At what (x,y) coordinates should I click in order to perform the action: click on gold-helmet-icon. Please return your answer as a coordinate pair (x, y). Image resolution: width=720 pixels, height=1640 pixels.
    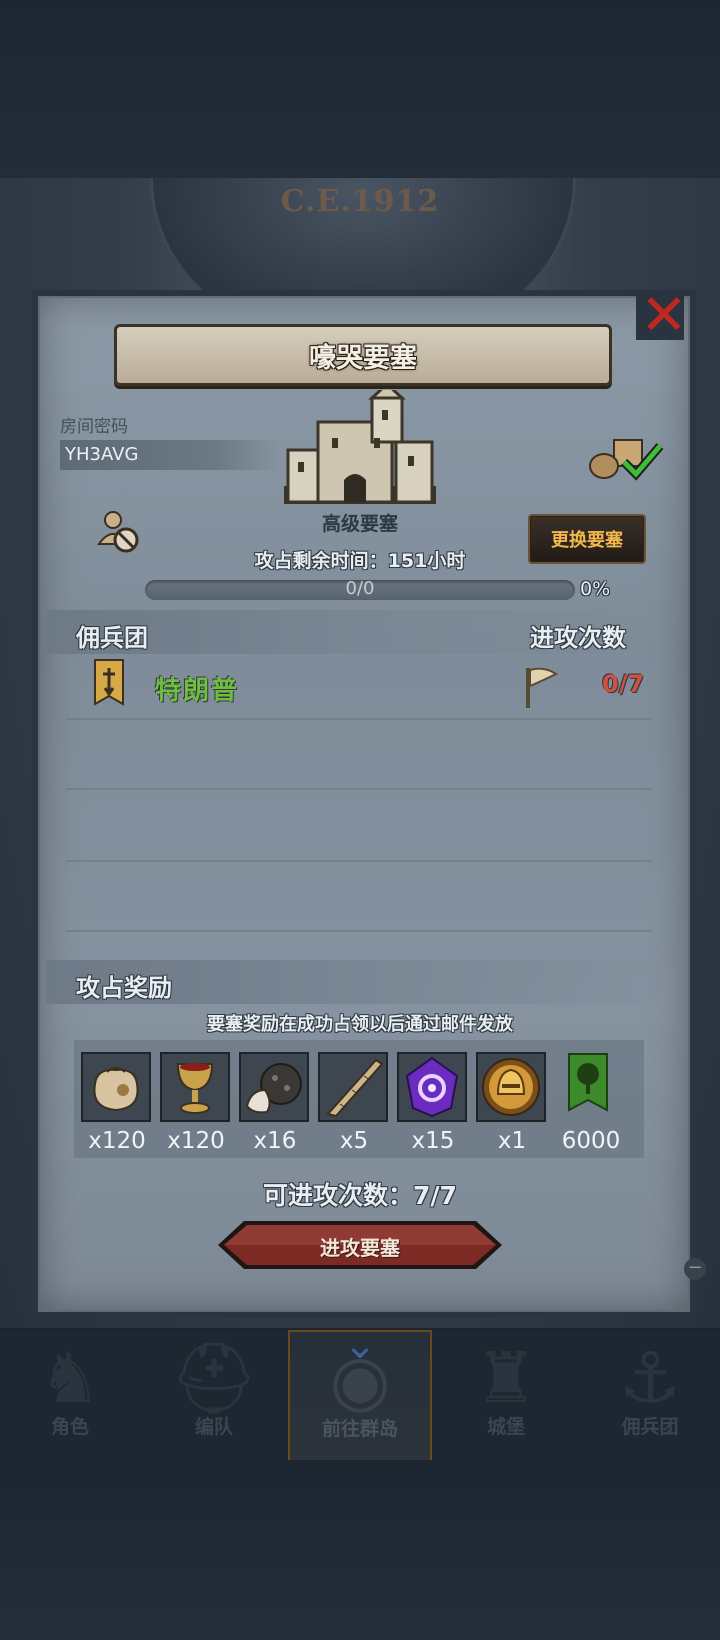
    Looking at the image, I should click on (511, 1087).